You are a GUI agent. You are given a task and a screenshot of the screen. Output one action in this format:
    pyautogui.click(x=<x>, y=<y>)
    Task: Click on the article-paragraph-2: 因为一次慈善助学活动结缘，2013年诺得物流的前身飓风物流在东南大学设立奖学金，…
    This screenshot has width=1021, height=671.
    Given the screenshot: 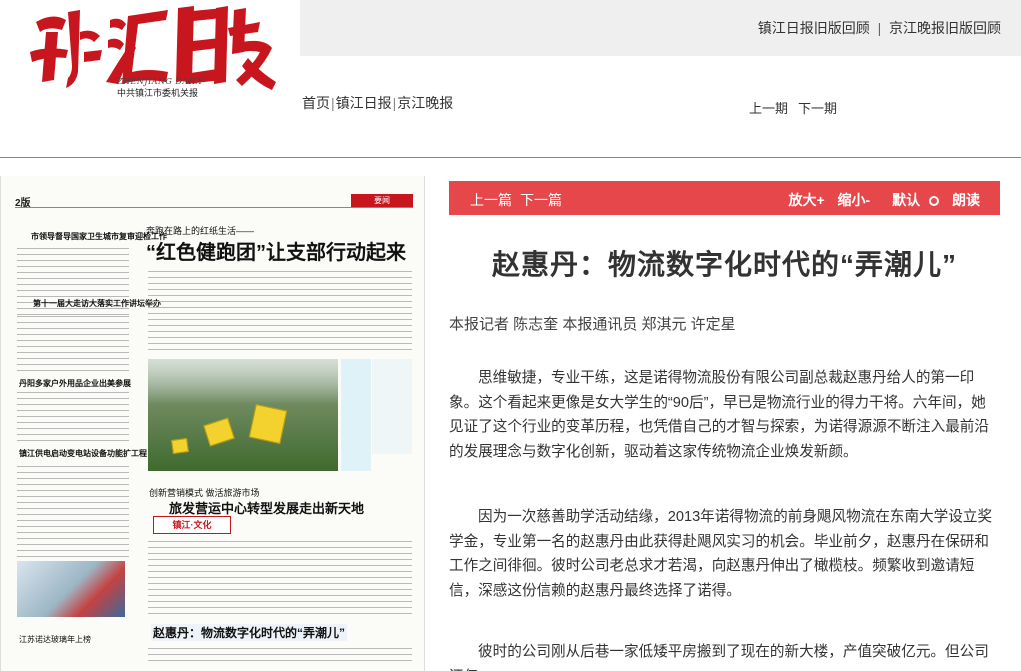 What is the action you would take?
    pyautogui.click(x=721, y=554)
    